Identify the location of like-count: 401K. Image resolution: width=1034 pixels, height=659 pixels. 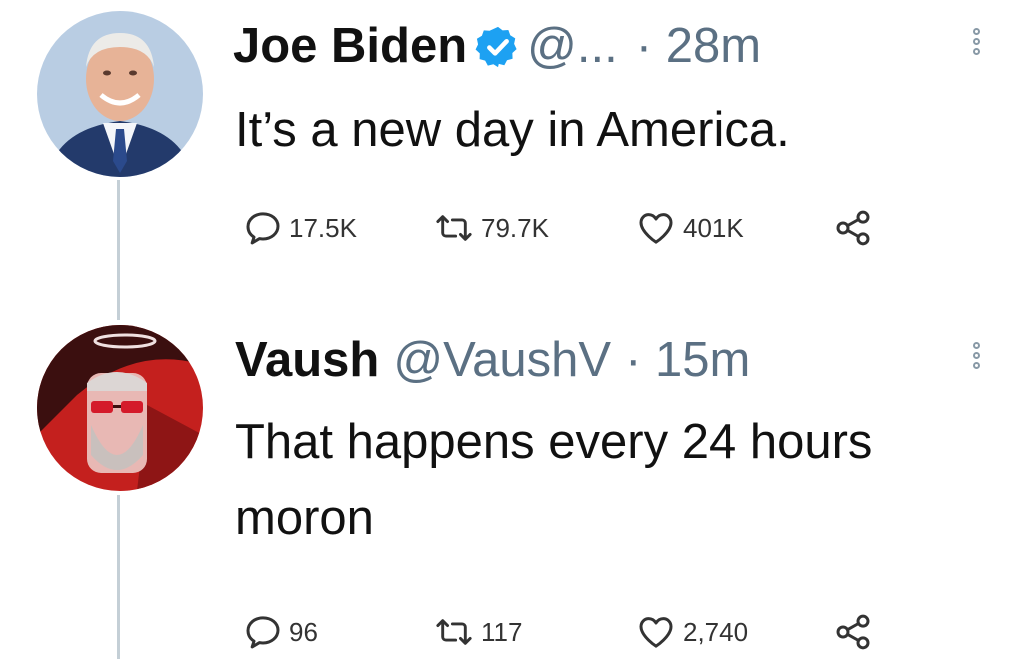
(713, 227).